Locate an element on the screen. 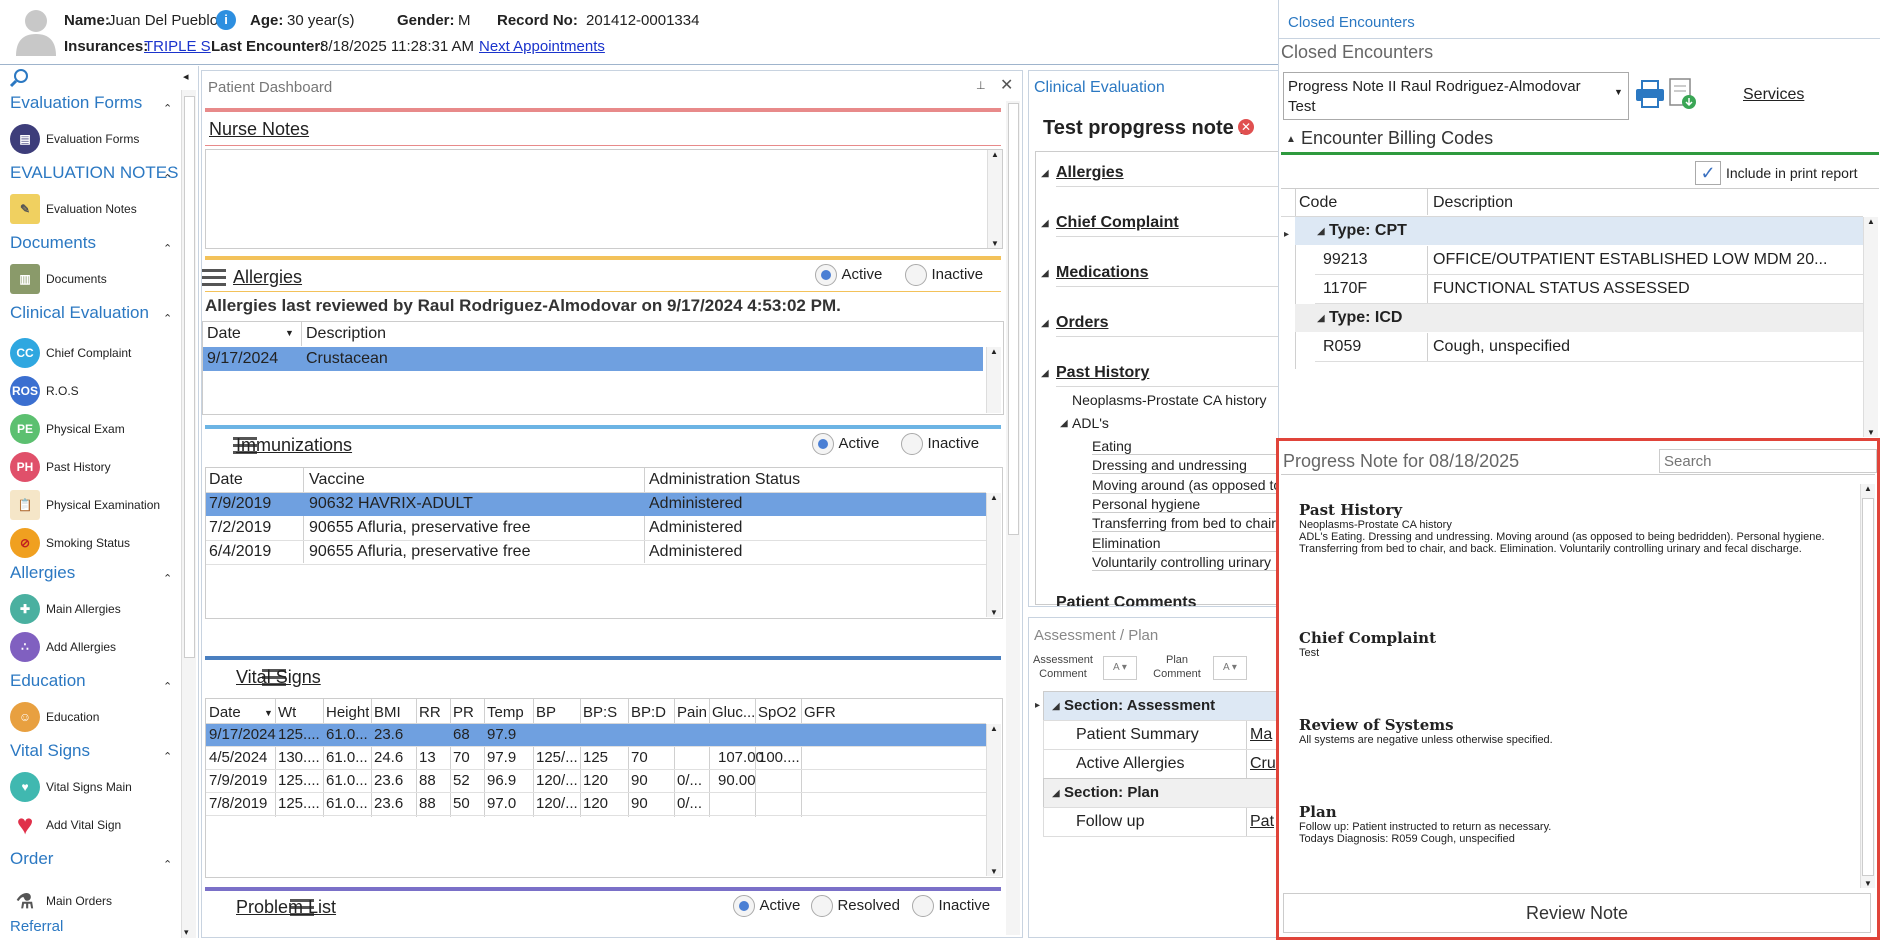 This screenshot has height=941, width=1883. tree-subitem: Voluntarily controlling urinary is located at coordinates (1185, 562).